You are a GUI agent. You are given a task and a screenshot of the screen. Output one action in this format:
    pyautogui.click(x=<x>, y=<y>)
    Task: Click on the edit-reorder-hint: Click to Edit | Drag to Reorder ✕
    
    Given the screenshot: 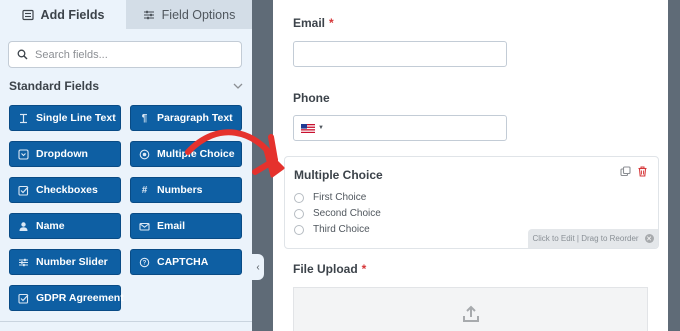 What is the action you would take?
    pyautogui.click(x=593, y=238)
    